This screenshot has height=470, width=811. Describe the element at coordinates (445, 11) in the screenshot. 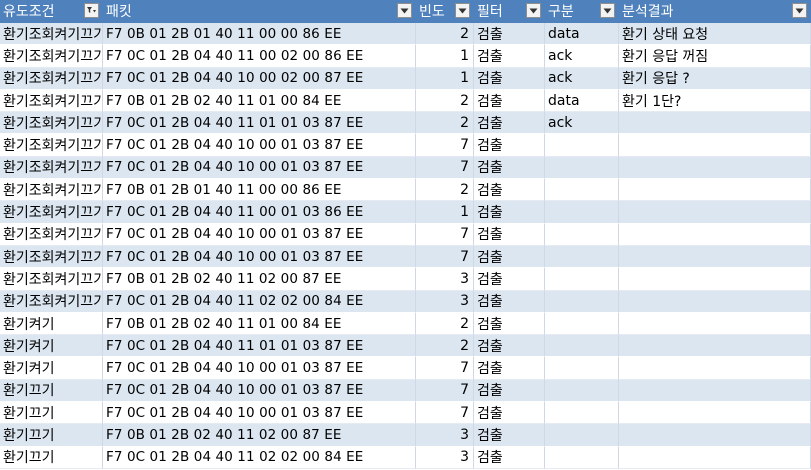

I see `column-header-frequency: 빈도` at that location.